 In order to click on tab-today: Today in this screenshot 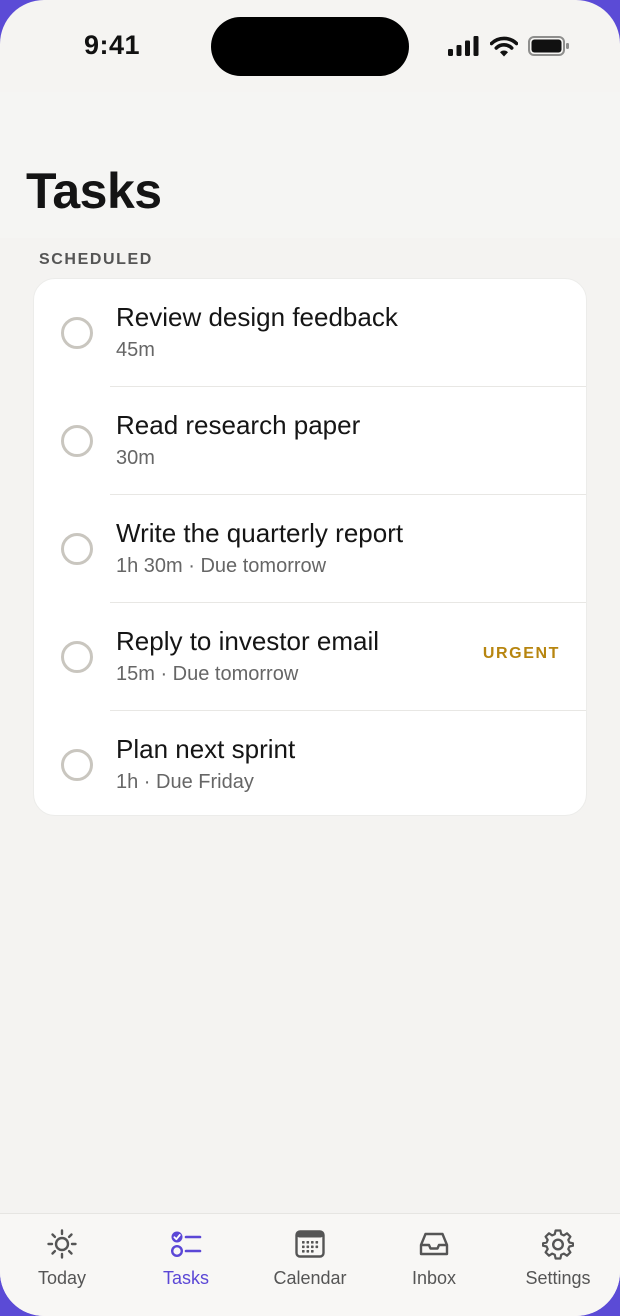, I will do `click(62, 1265)`.